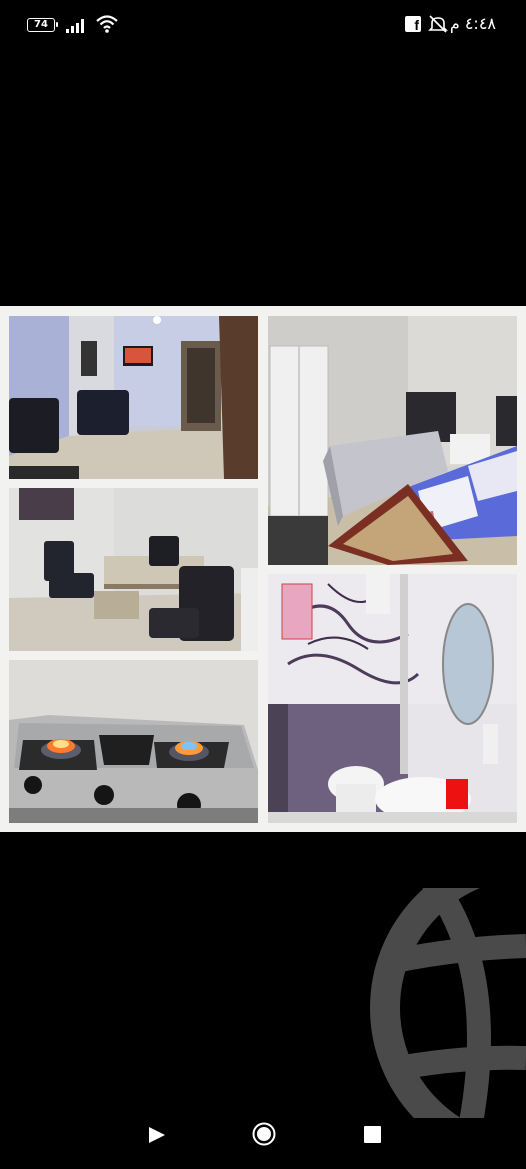 This screenshot has width=526, height=1169. Describe the element at coordinates (448, 1003) in the screenshot. I see `globe-icon` at that location.